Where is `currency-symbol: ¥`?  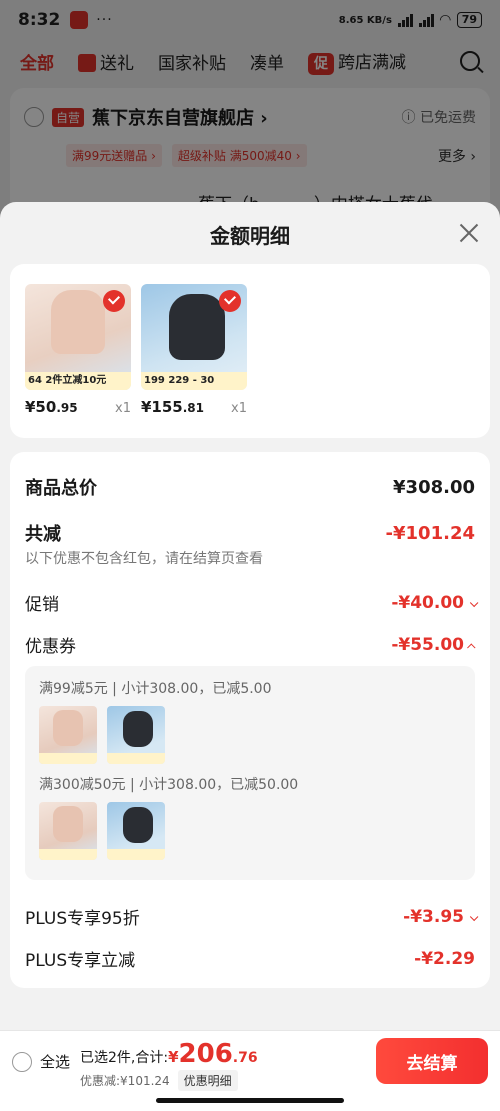
currency-symbol: ¥ is located at coordinates (173, 1057).